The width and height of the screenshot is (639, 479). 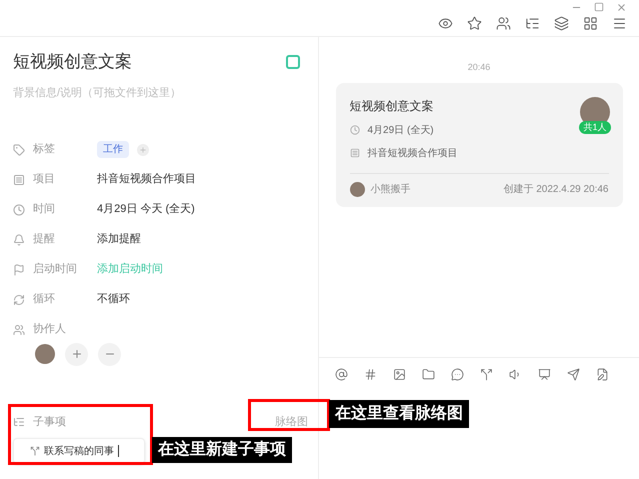 I want to click on bell-icon, so click(x=19, y=240).